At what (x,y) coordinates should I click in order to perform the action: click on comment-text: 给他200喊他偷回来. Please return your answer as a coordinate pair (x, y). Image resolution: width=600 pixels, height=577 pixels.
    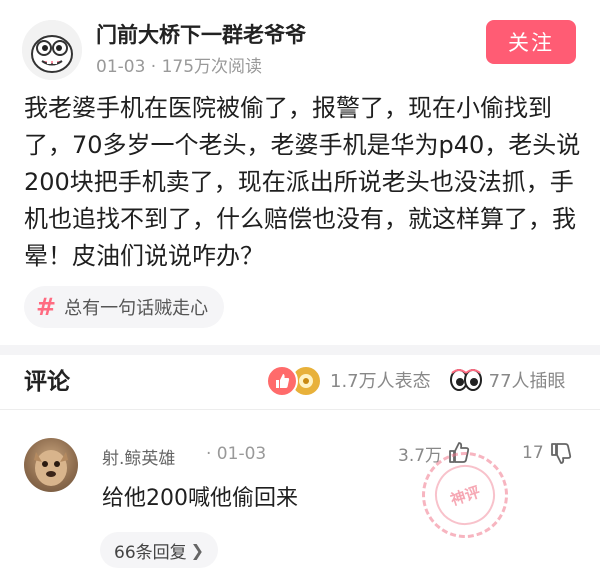
    Looking at the image, I should click on (200, 498).